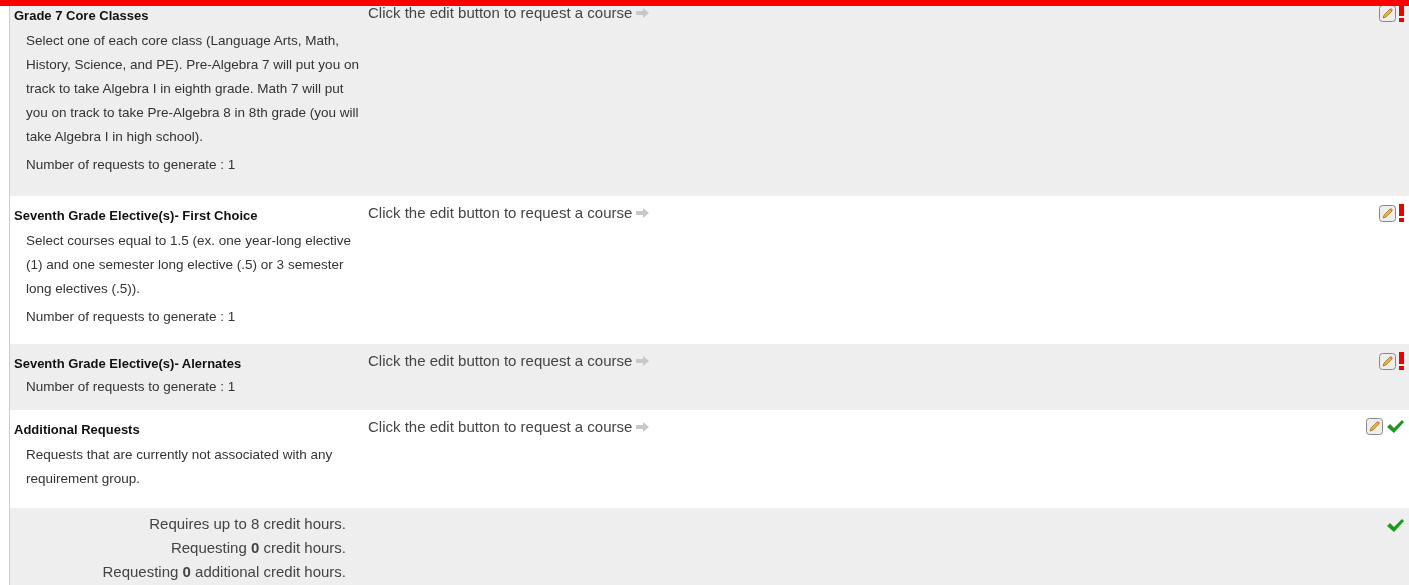 The height and width of the screenshot is (585, 1409). What do you see at coordinates (82, 15) in the screenshot?
I see `group-title: Grade 7 Core Classes` at bounding box center [82, 15].